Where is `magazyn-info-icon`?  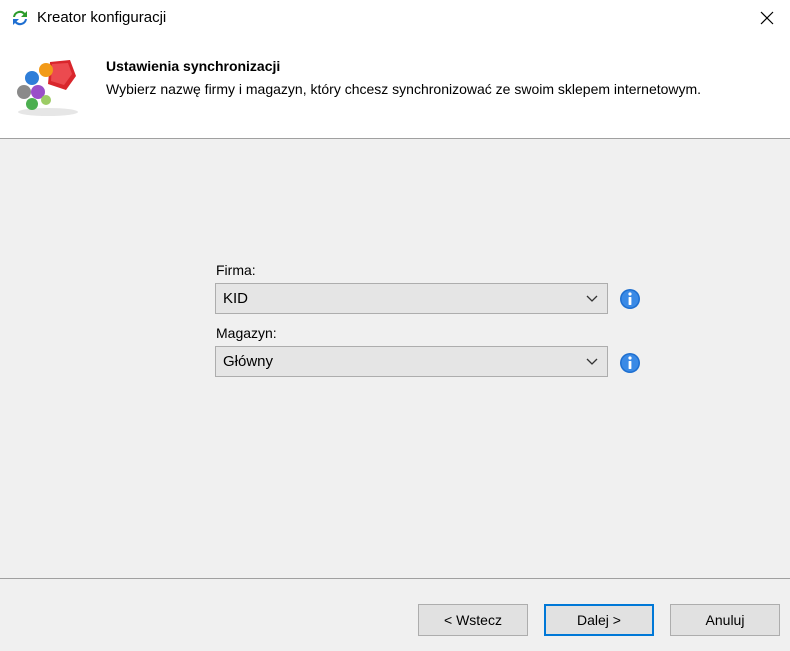
magazyn-info-icon is located at coordinates (630, 363).